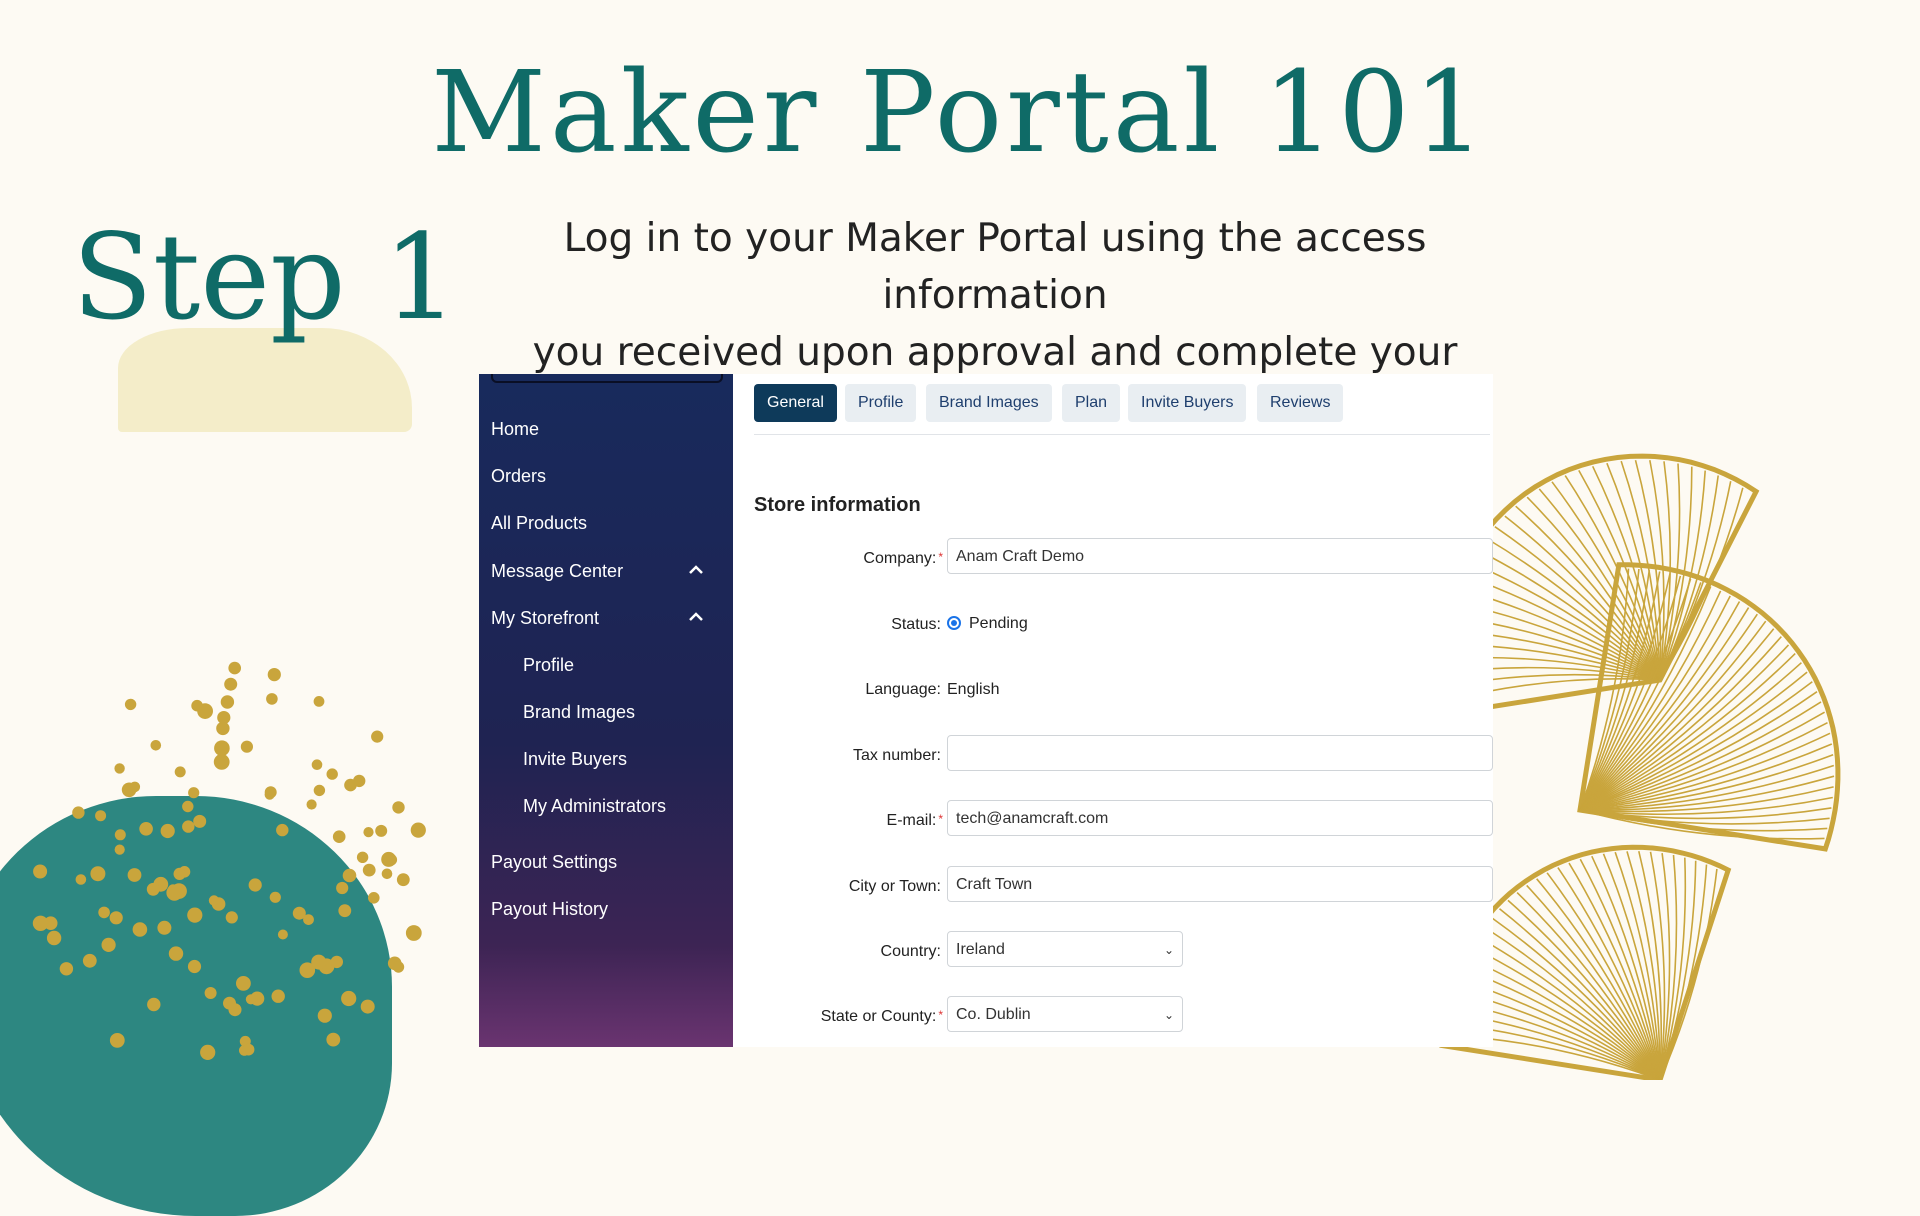  What do you see at coordinates (519, 476) in the screenshot?
I see `sidebar-item-label: Orders` at bounding box center [519, 476].